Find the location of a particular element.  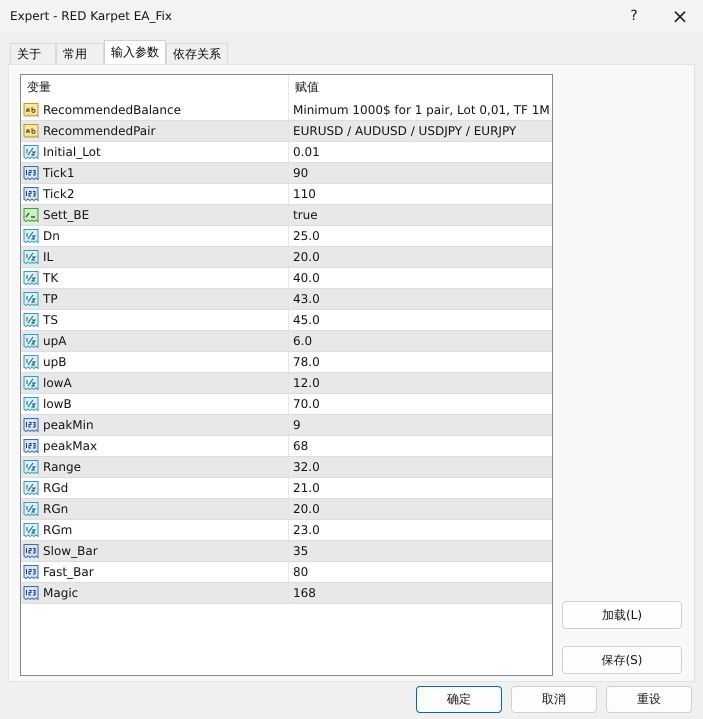

parameter-name: Tick2 is located at coordinates (58, 194).